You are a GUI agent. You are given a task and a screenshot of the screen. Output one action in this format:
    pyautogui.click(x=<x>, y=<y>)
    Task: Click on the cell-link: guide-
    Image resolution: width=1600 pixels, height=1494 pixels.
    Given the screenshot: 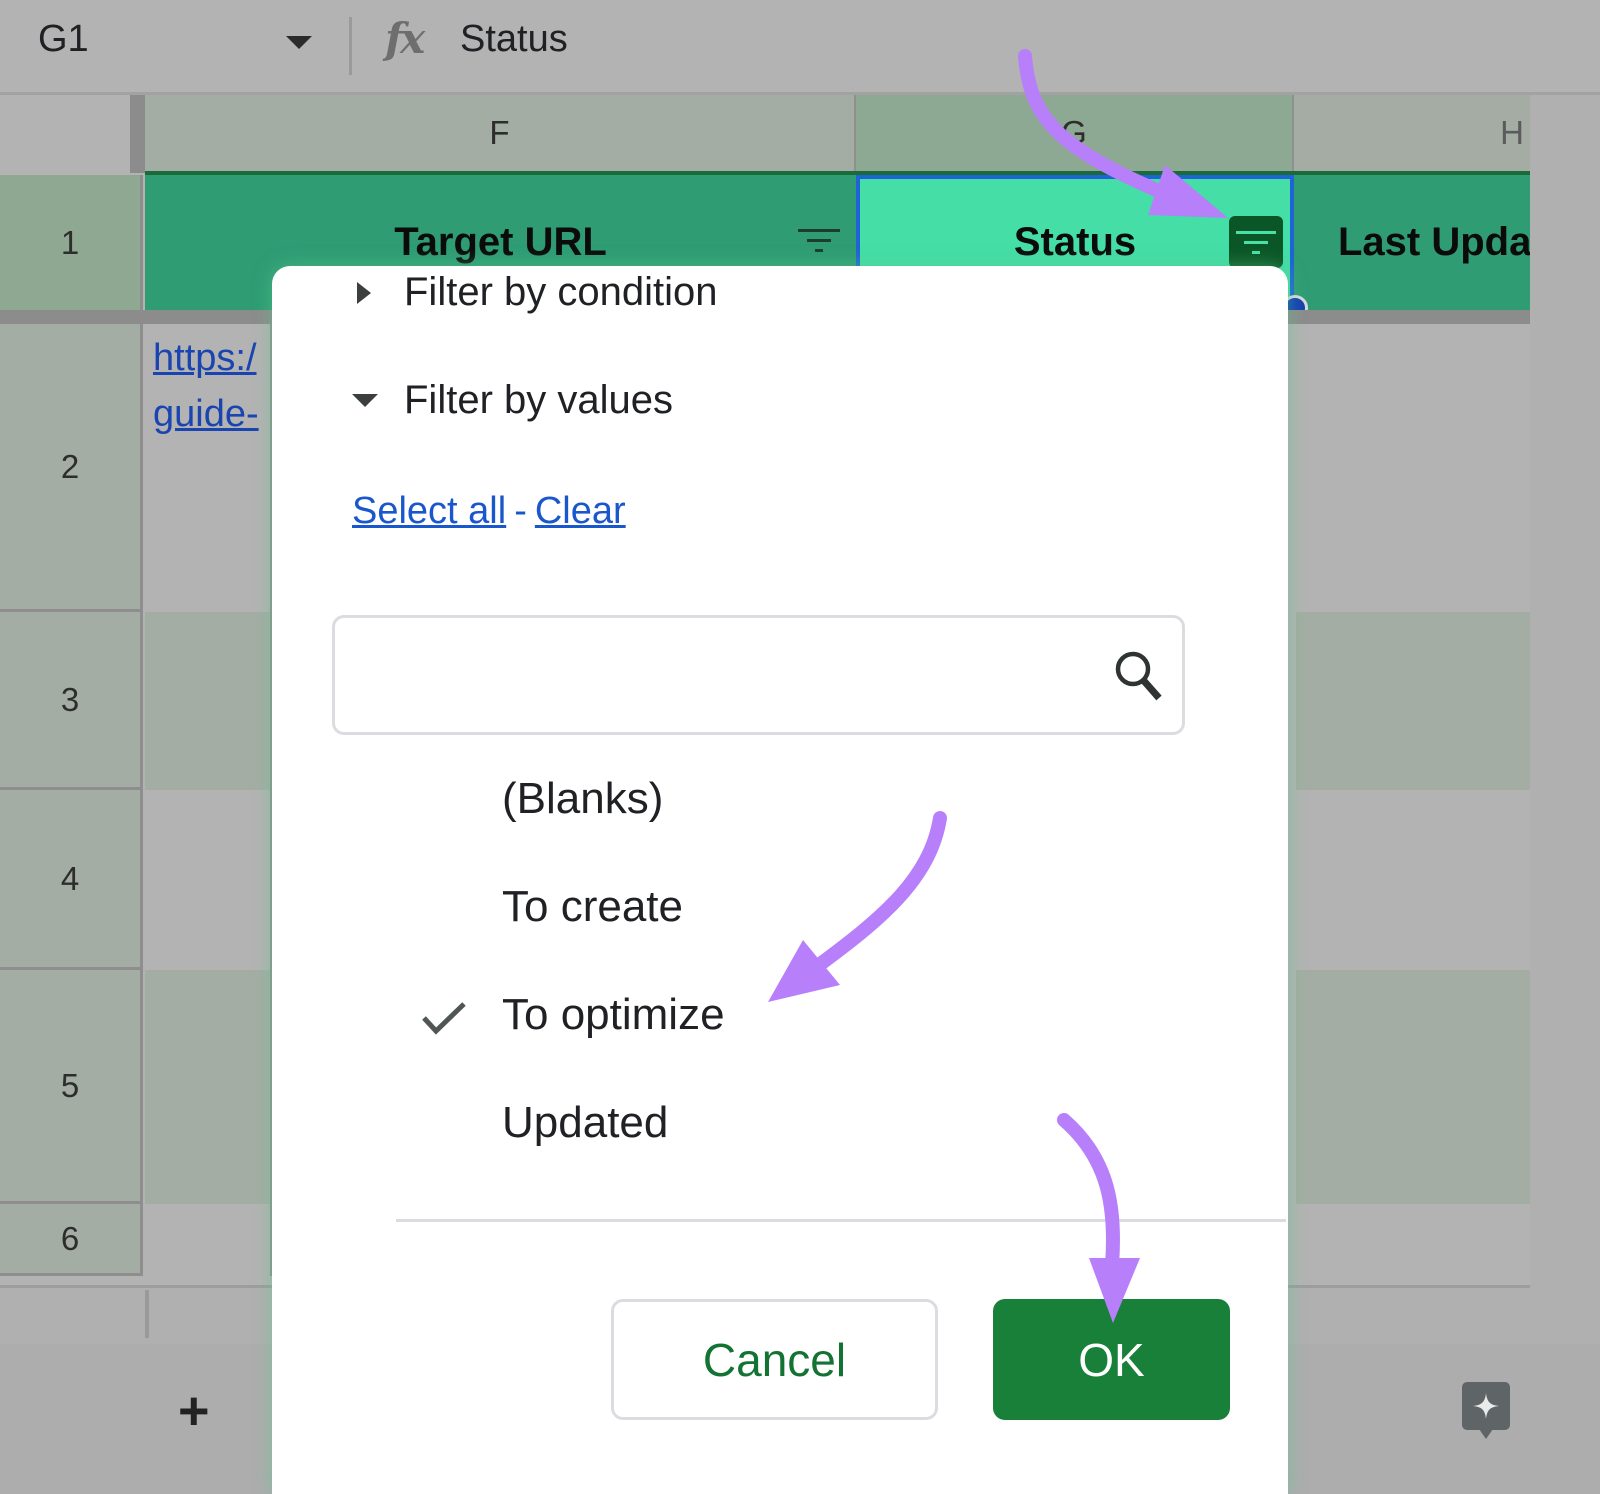 What is the action you would take?
    pyautogui.click(x=212, y=414)
    